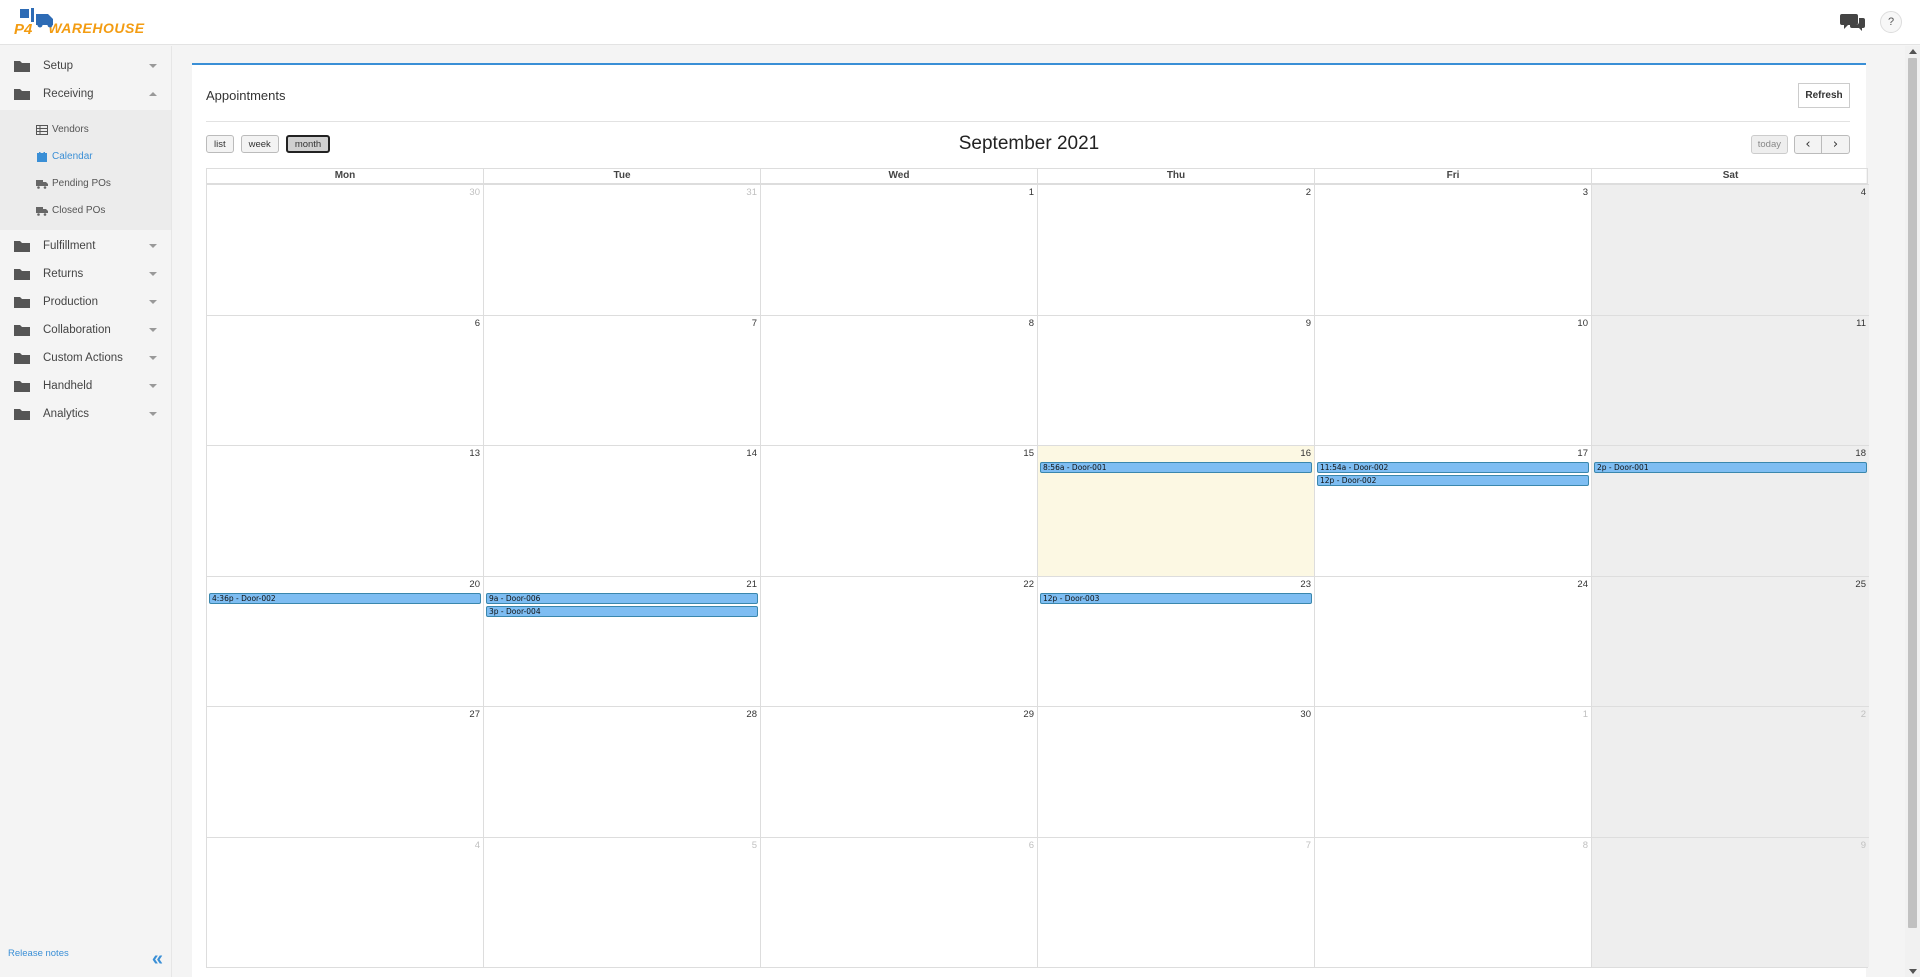 The image size is (1920, 977). I want to click on calendar-day-cell: 25, so click(1730, 640).